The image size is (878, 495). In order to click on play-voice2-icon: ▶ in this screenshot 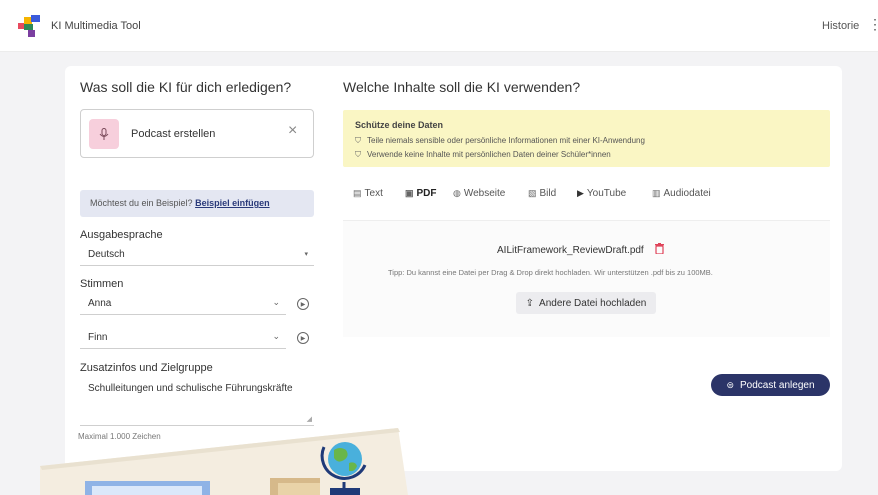, I will do `click(303, 338)`.